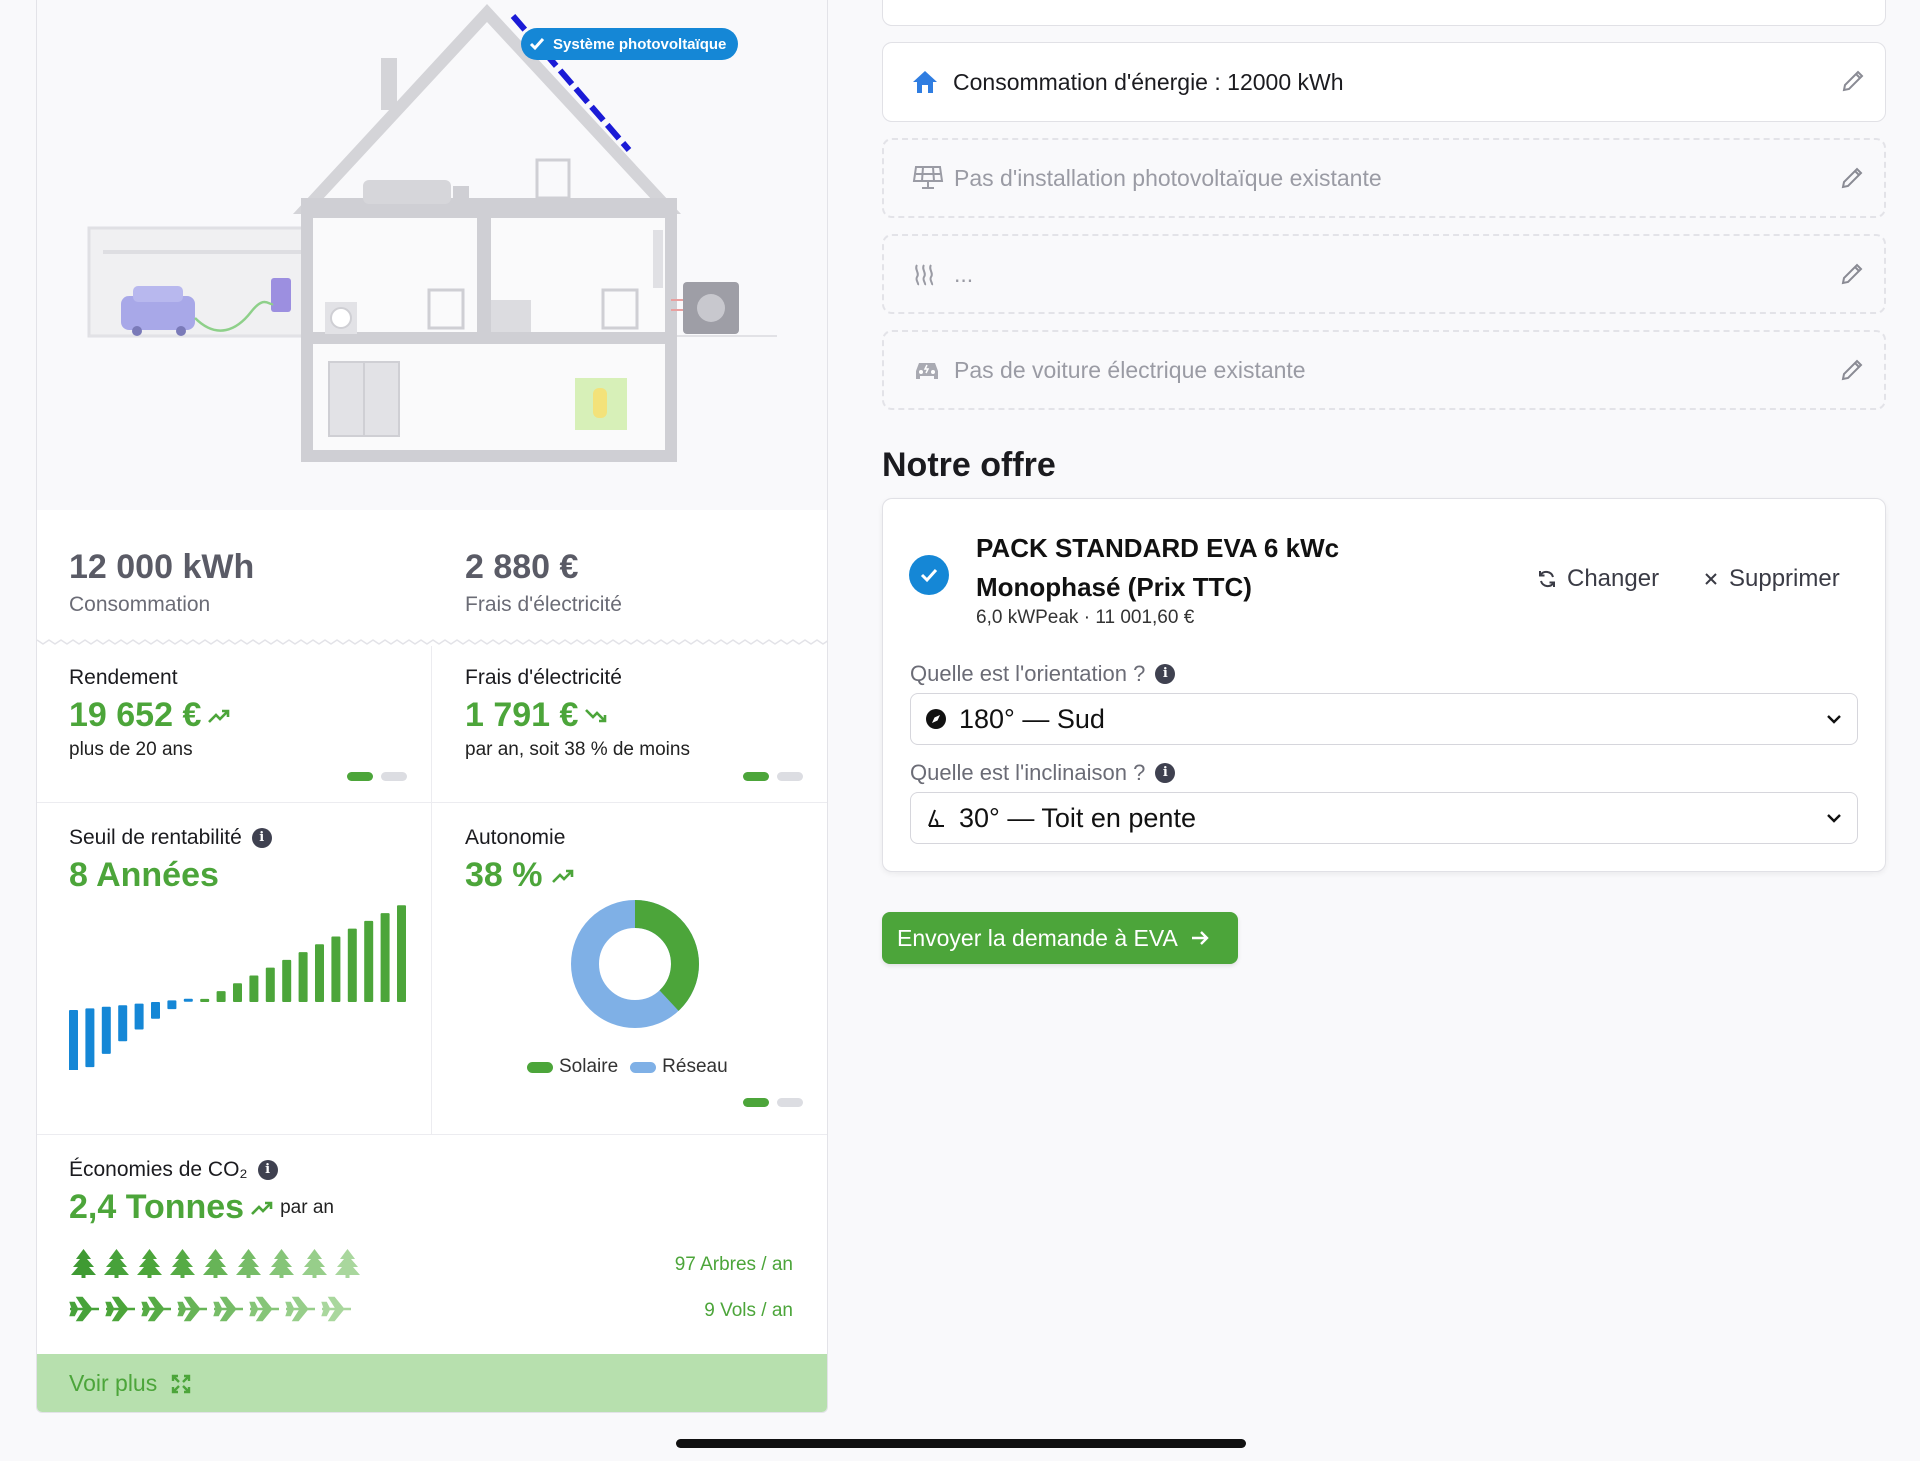  I want to click on change-label: Changer, so click(1613, 578).